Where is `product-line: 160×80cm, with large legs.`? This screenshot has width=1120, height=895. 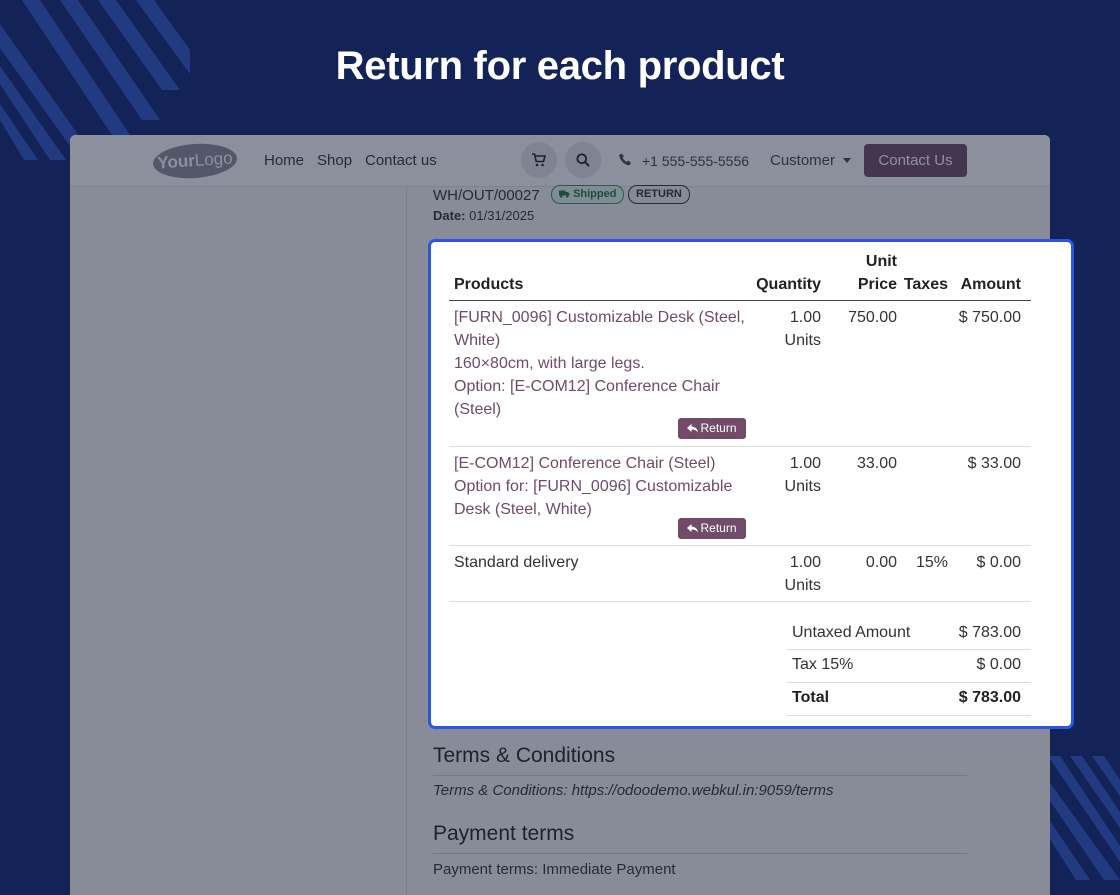 product-line: 160×80cm, with large legs. is located at coordinates (549, 363).